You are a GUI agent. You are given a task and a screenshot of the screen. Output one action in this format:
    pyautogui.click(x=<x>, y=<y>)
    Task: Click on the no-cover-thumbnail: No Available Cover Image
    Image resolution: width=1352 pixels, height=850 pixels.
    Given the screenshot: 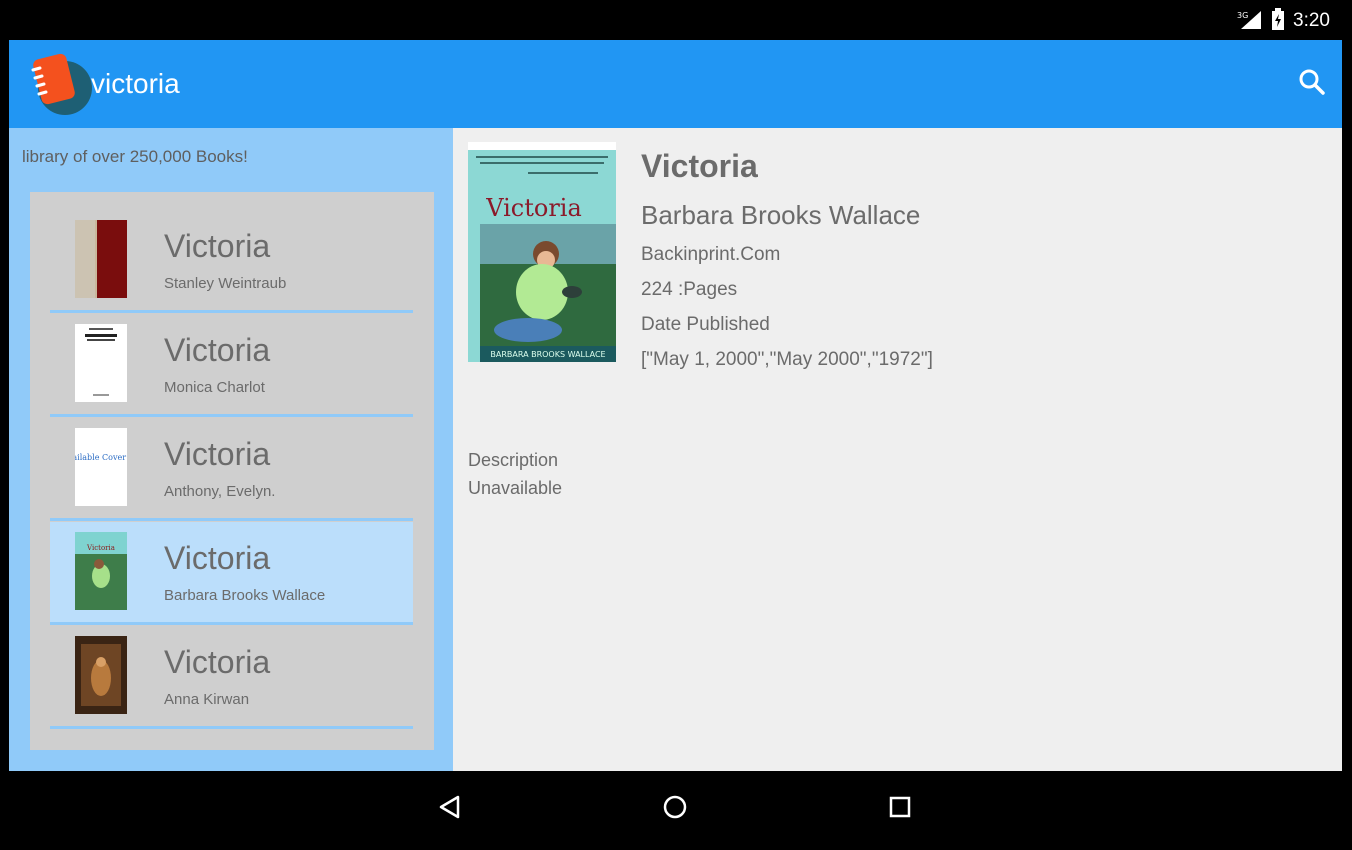 What is the action you would take?
    pyautogui.click(x=101, y=467)
    